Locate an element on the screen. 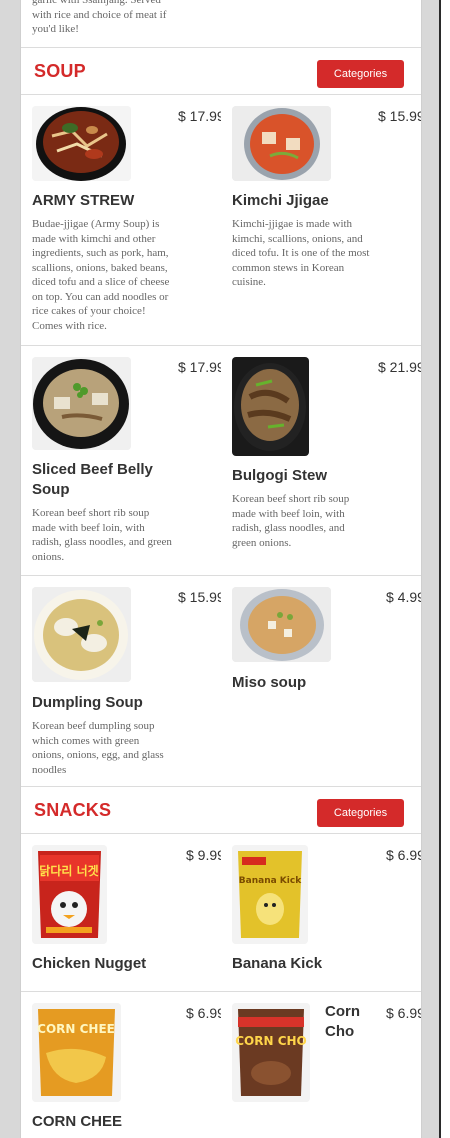 The width and height of the screenshot is (450, 1138). kimchi-jjigae-image is located at coordinates (281, 143).